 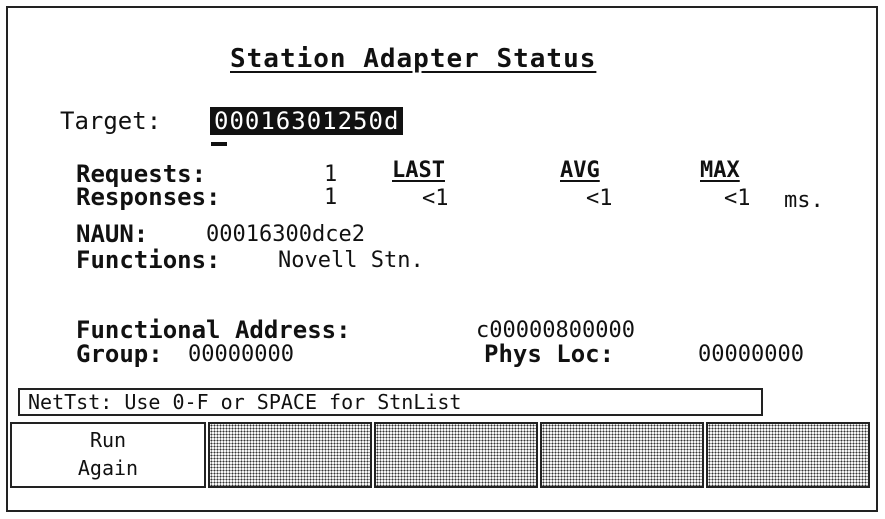 I want to click on responses-value: 1, so click(x=331, y=197).